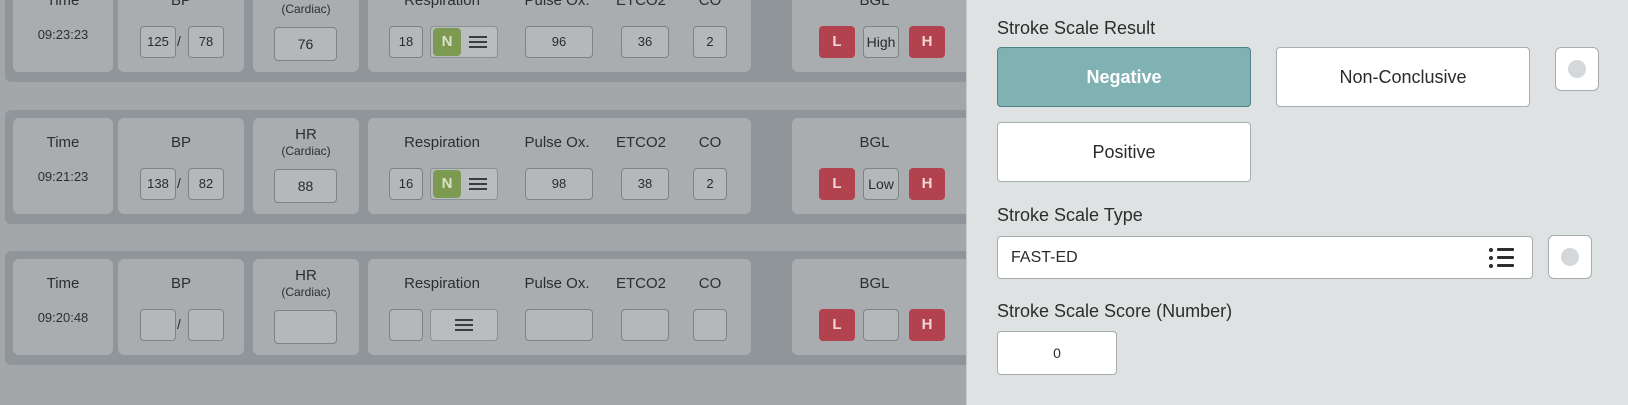 The width and height of the screenshot is (1628, 405). What do you see at coordinates (63, 176) in the screenshot?
I see `time-value: 09:21:23` at bounding box center [63, 176].